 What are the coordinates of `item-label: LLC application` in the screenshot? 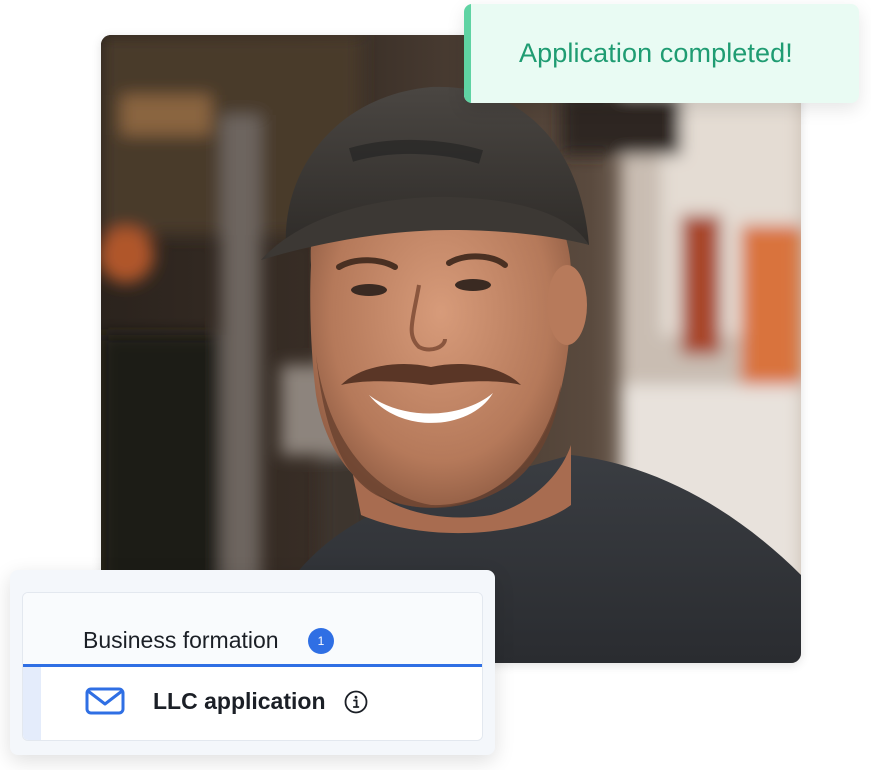 It's located at (239, 701).